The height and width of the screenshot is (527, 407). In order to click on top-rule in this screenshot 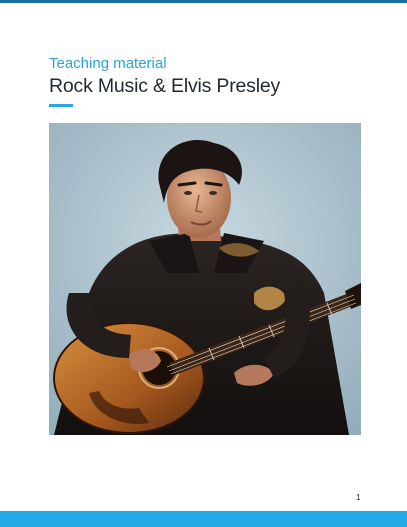, I will do `click(203, 1)`.